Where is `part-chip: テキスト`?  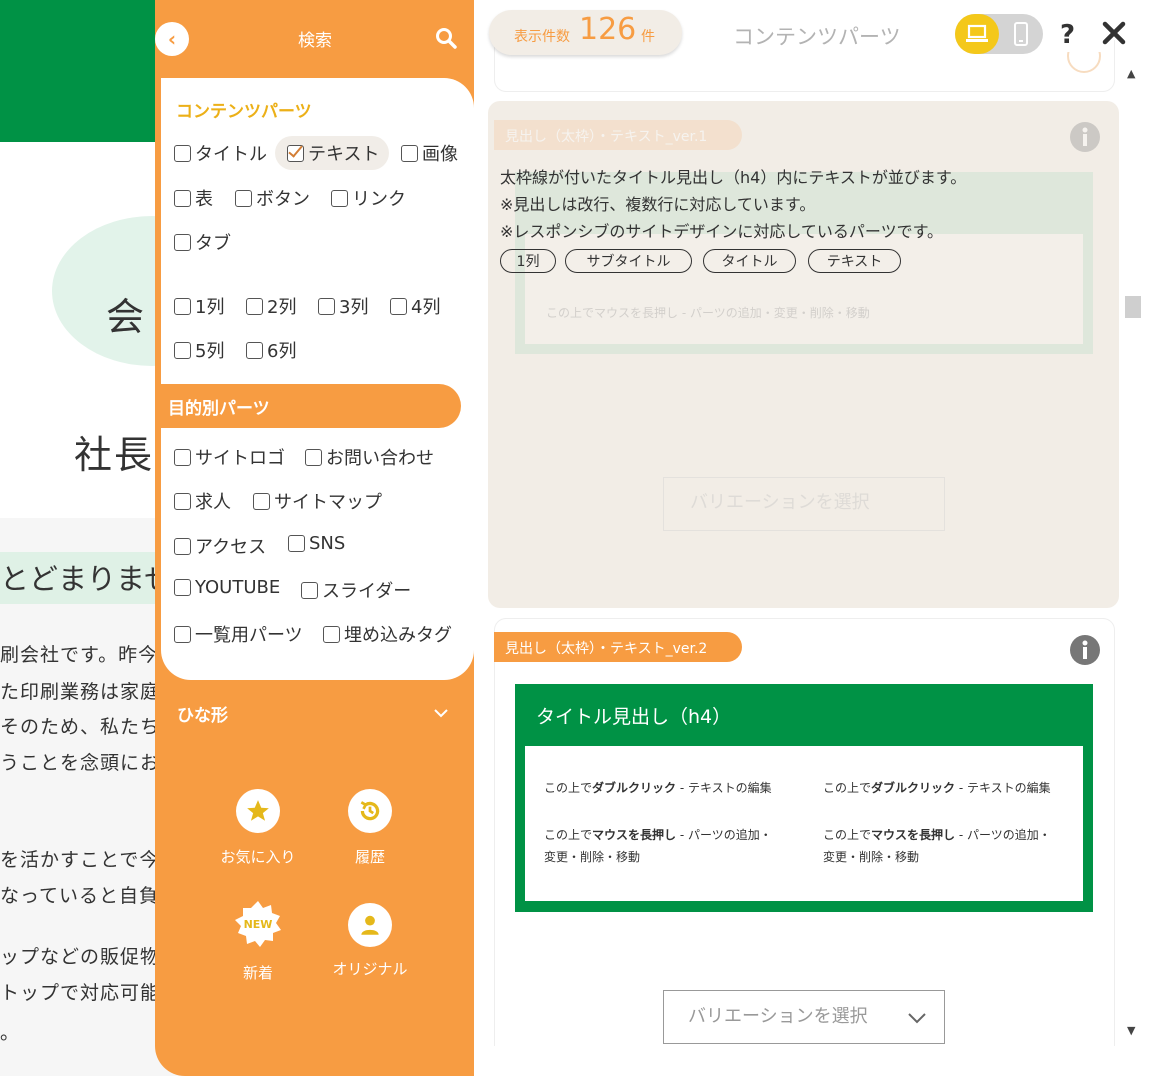
part-chip: テキスト is located at coordinates (854, 261).